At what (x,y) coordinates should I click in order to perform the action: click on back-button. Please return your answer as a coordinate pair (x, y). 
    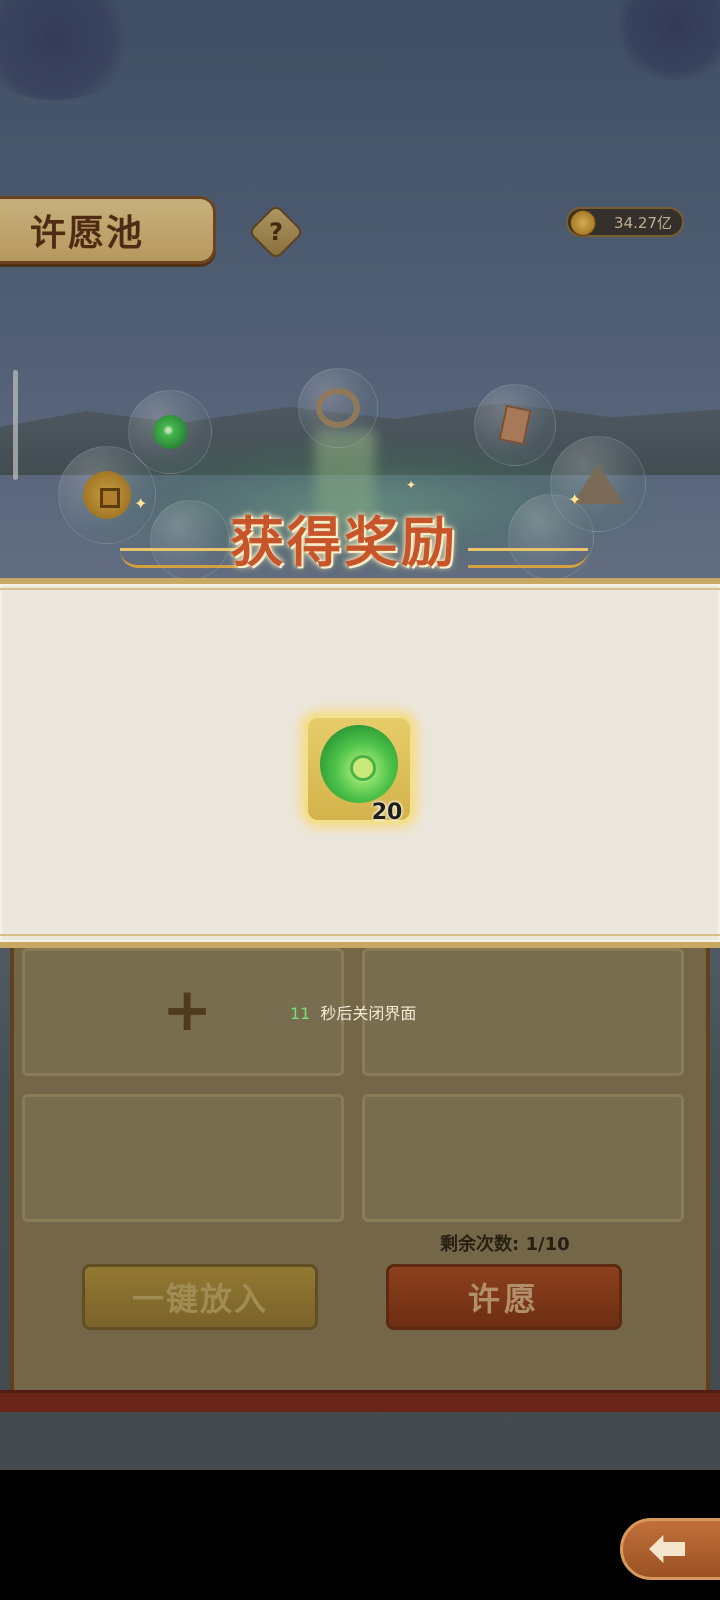
    Looking at the image, I should click on (670, 1549).